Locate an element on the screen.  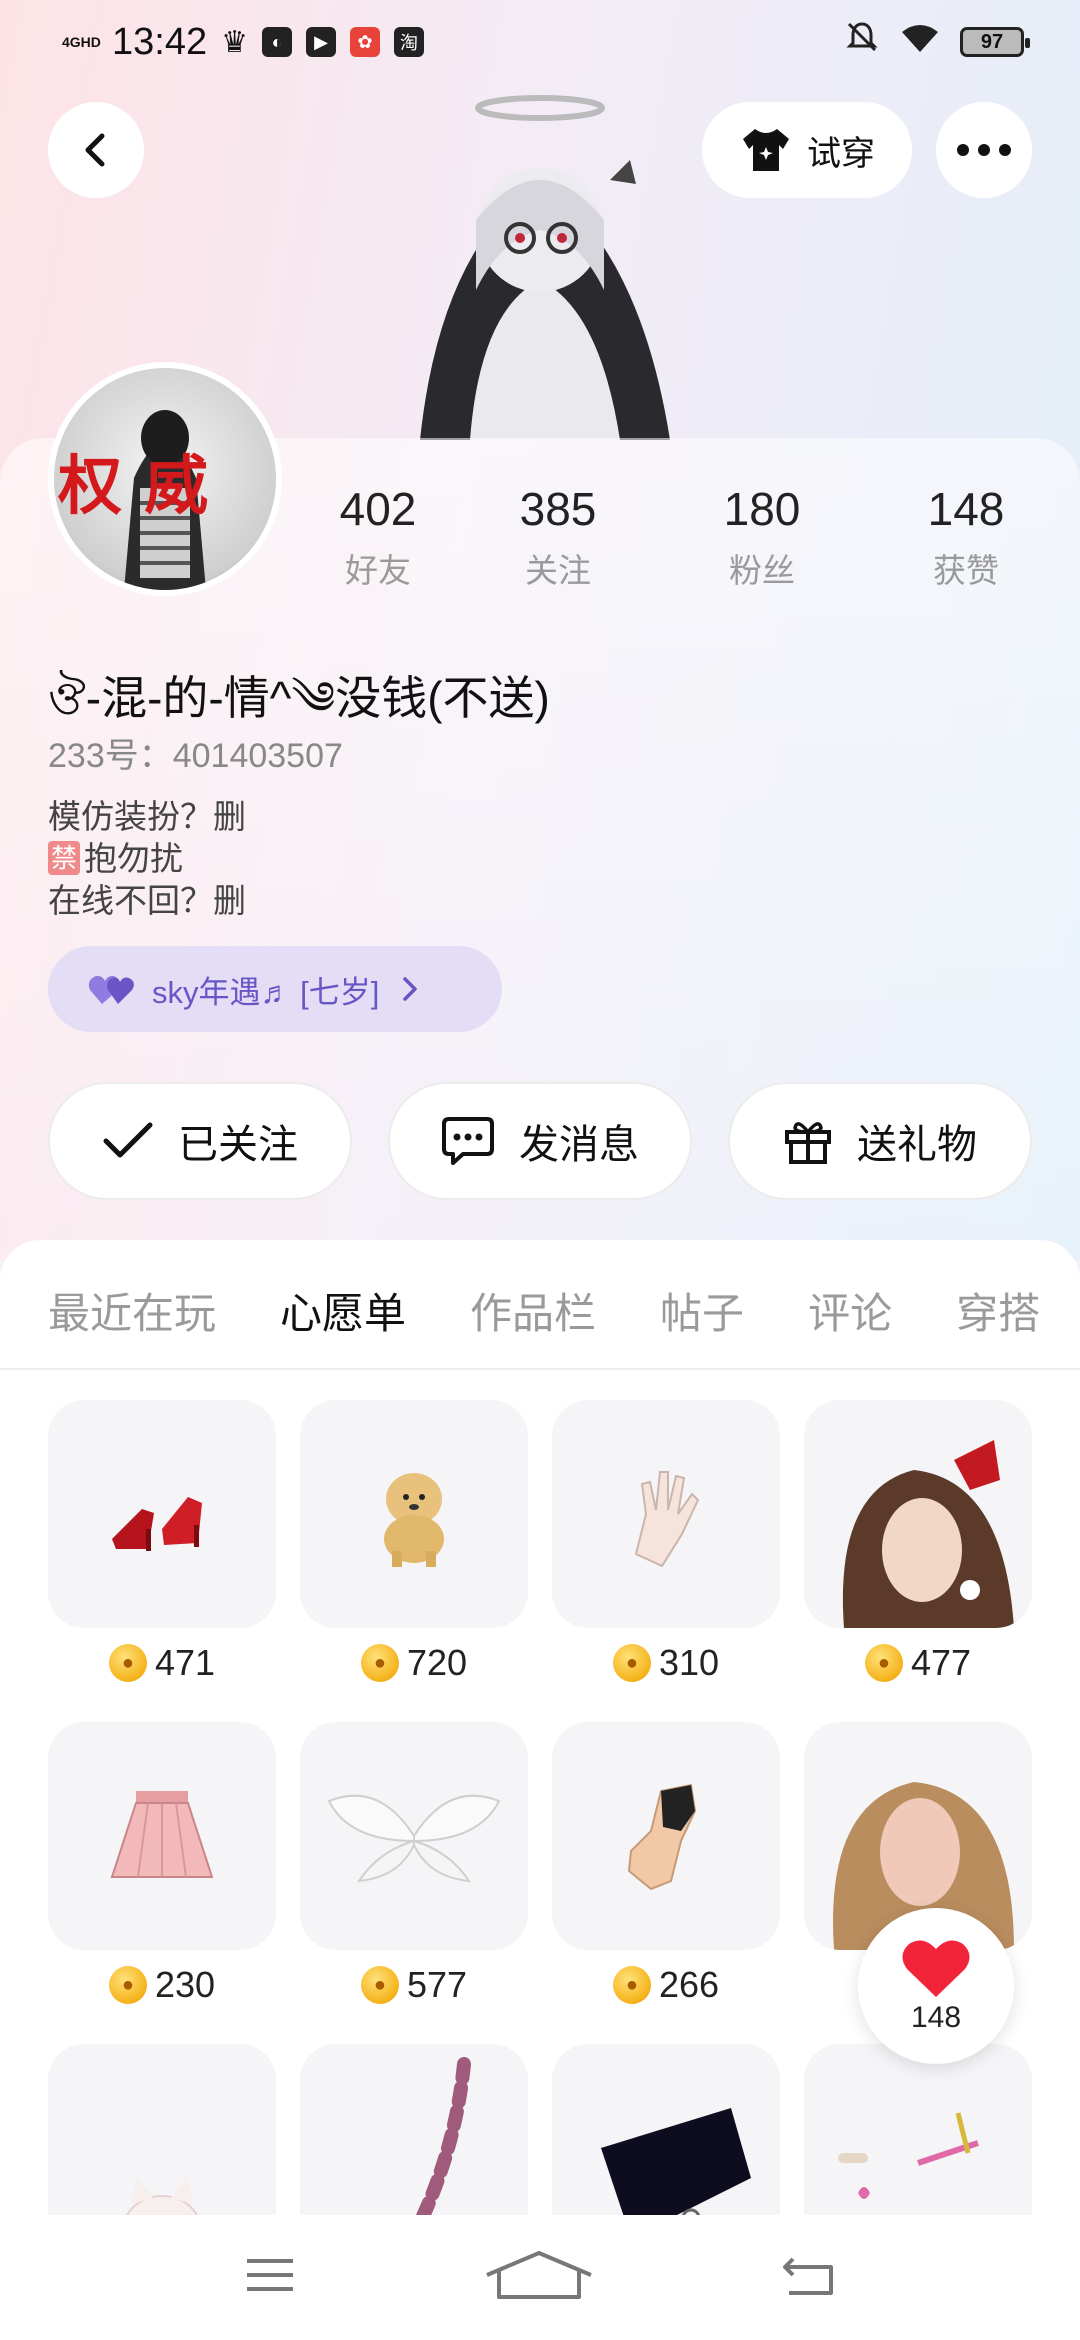
wishlist-item: ● 310 is located at coordinates (666, 1561).